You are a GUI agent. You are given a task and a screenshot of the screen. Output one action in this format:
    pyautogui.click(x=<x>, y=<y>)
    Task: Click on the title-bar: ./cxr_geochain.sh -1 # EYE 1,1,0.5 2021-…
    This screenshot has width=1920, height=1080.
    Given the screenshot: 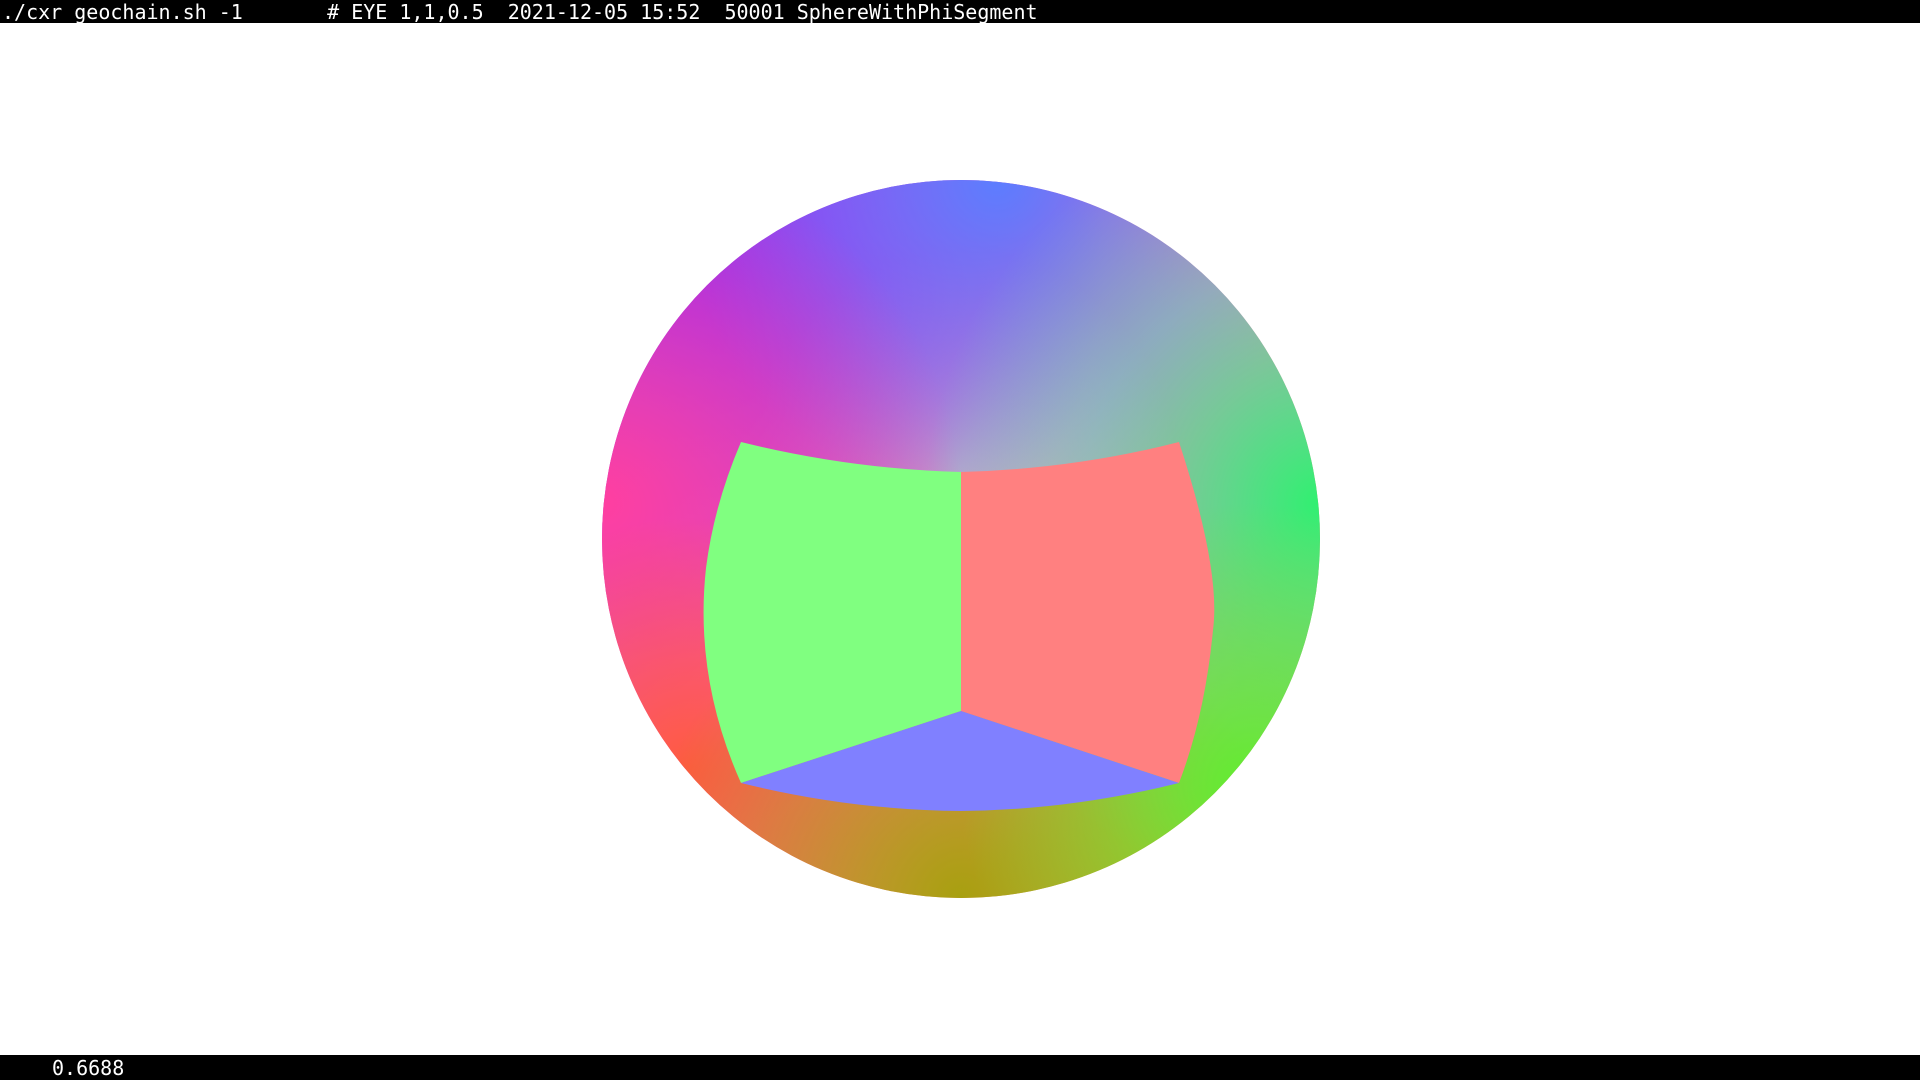 What is the action you would take?
    pyautogui.click(x=960, y=11)
    